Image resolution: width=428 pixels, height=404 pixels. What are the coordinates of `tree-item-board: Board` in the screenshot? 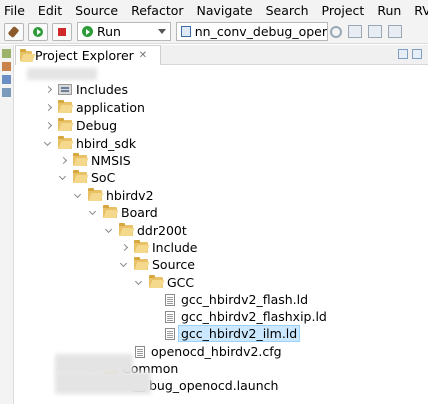 It's located at (123, 212).